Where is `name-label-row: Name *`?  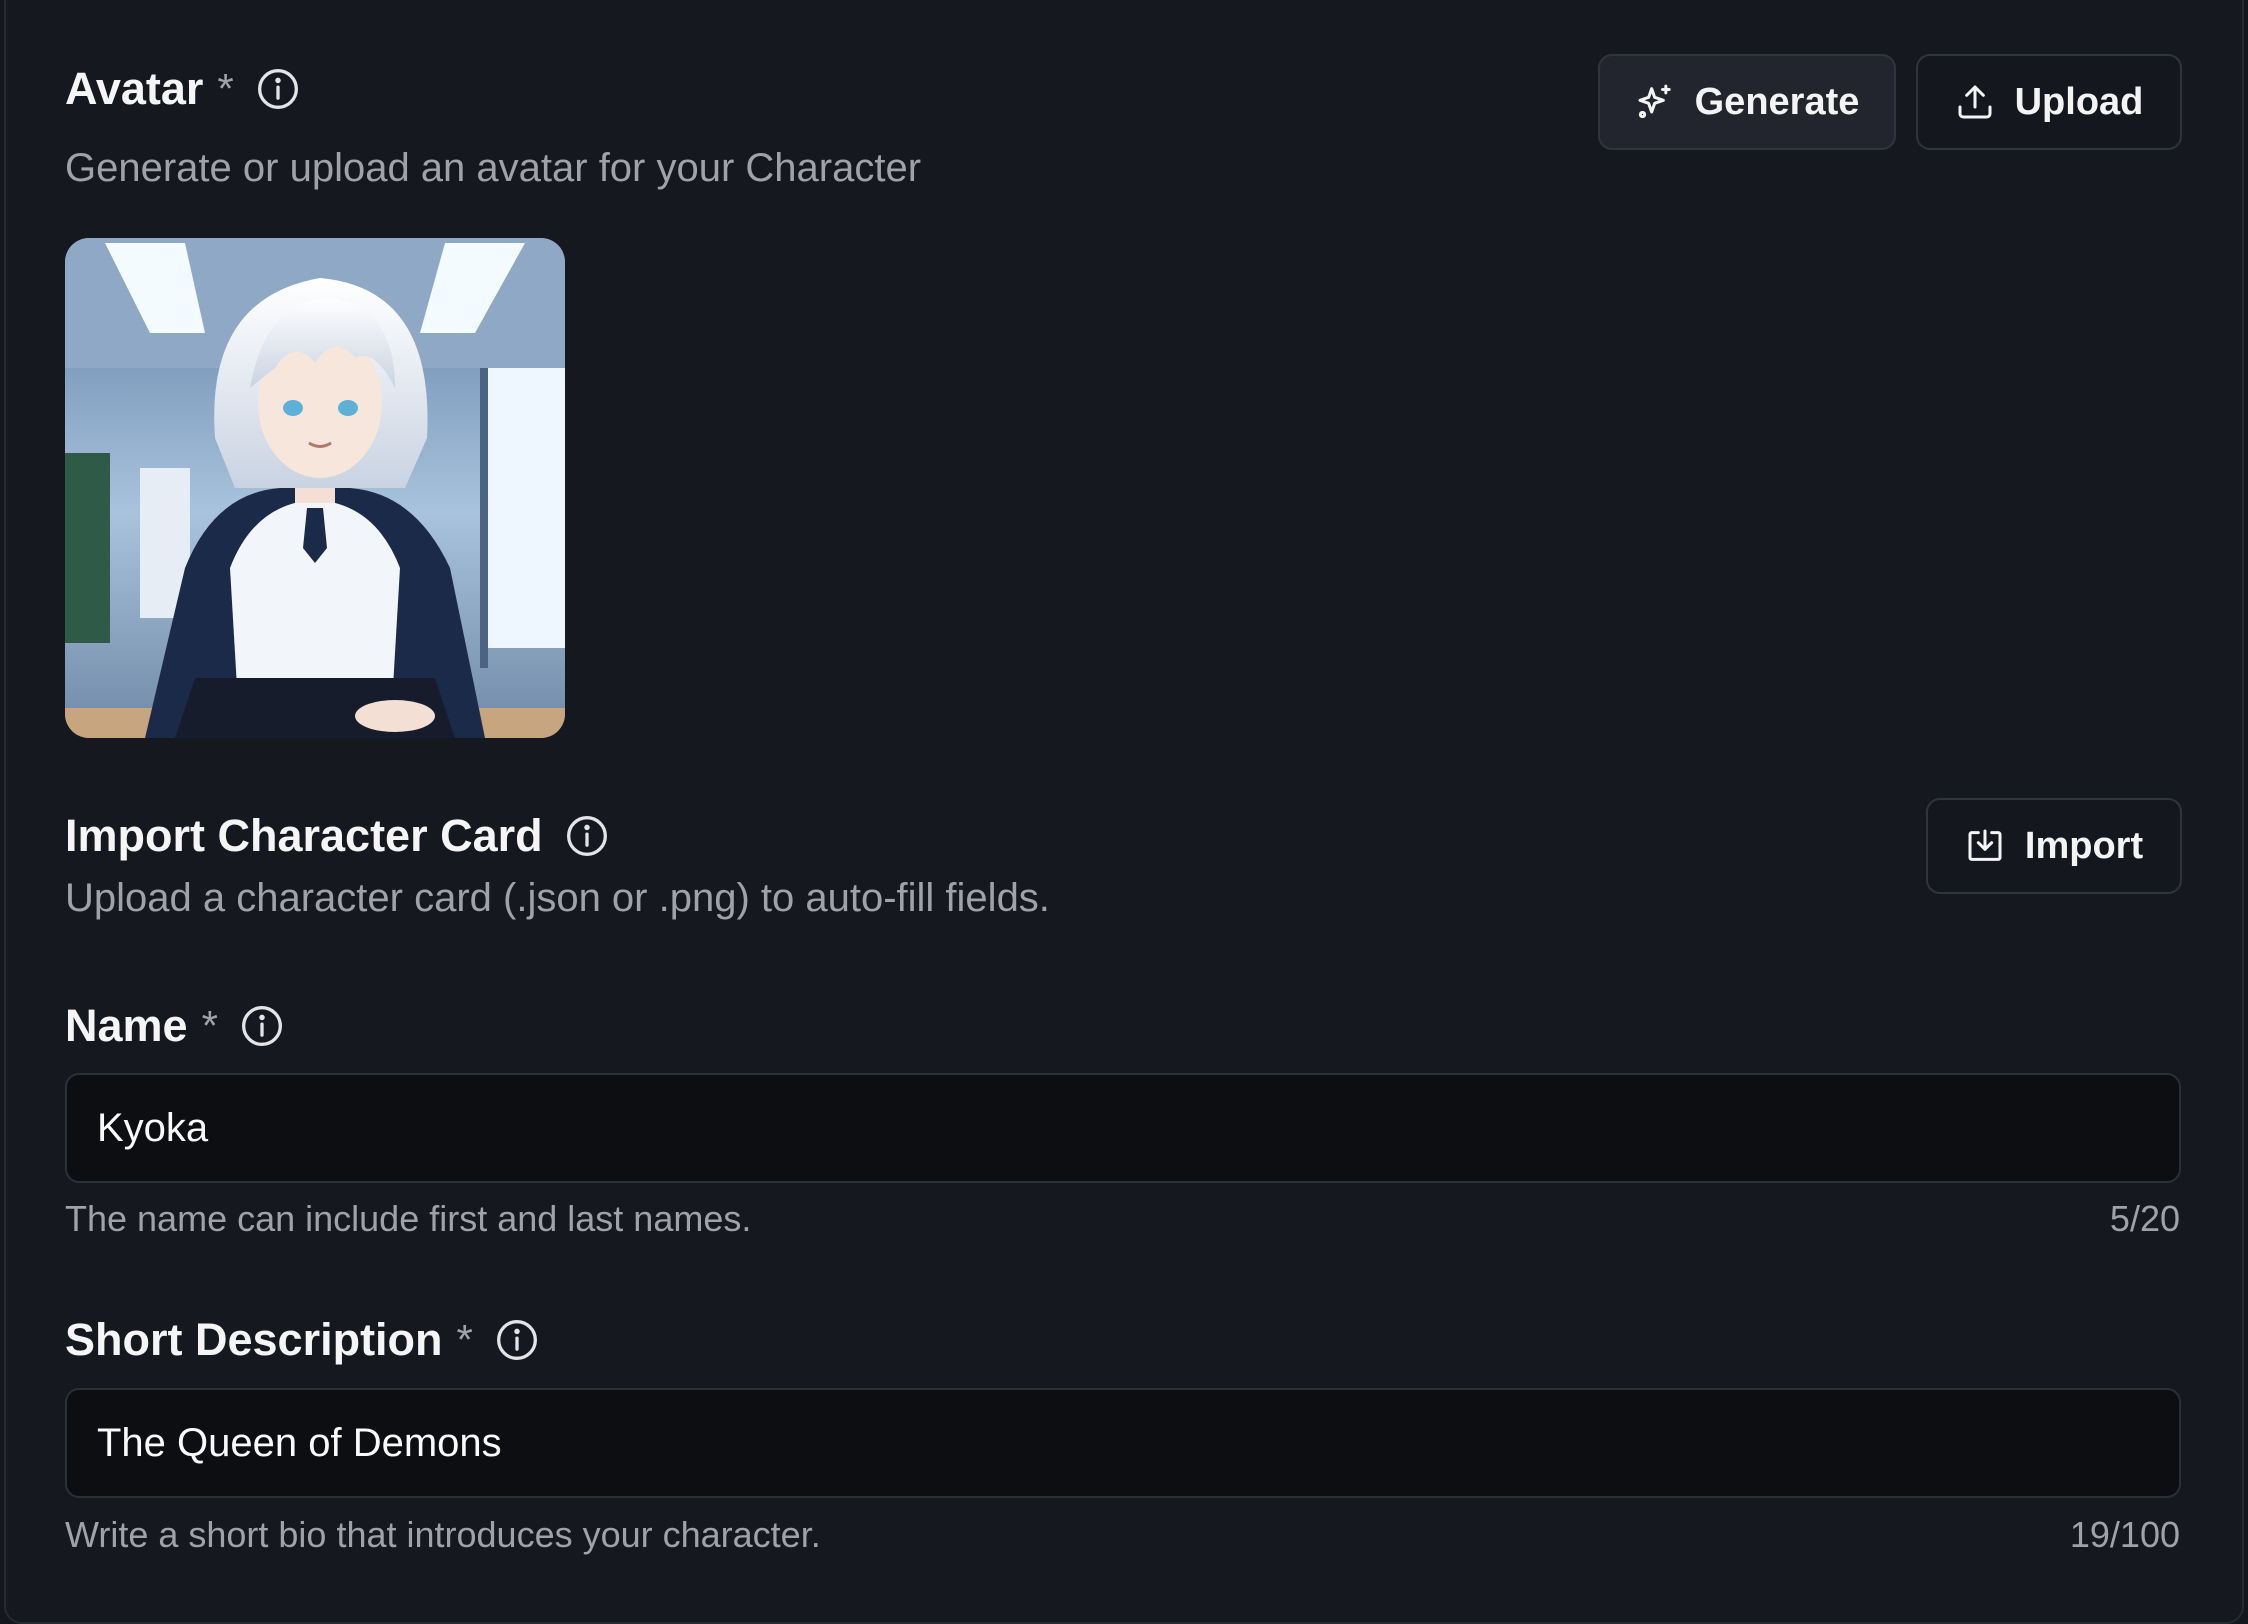 name-label-row: Name * is located at coordinates (174, 1025).